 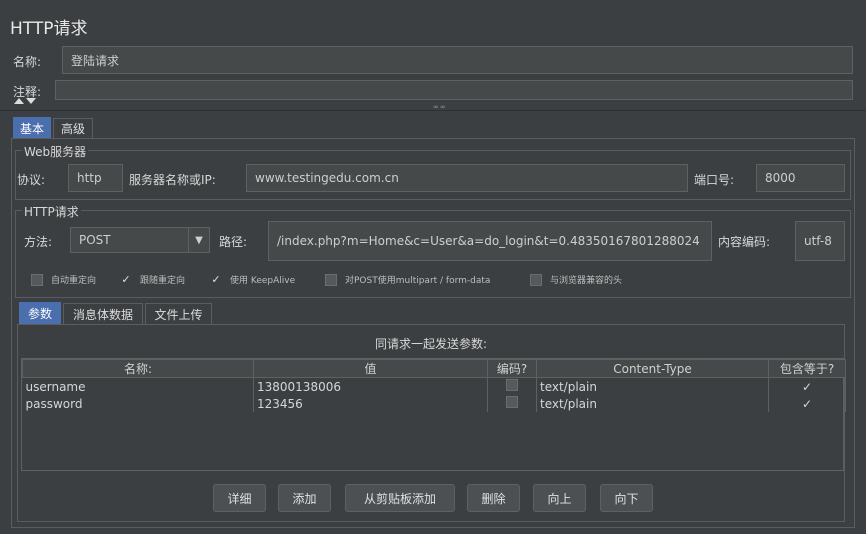 I want to click on tab-params: 参数, so click(x=40, y=313).